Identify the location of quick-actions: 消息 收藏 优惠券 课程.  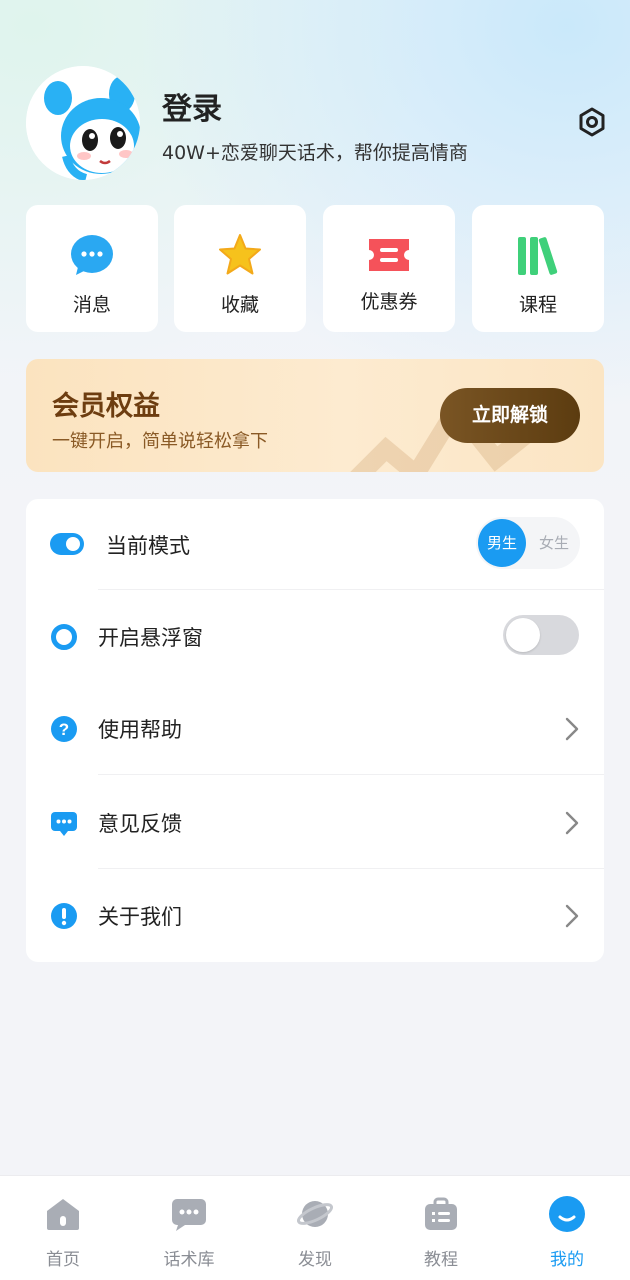
(315, 268).